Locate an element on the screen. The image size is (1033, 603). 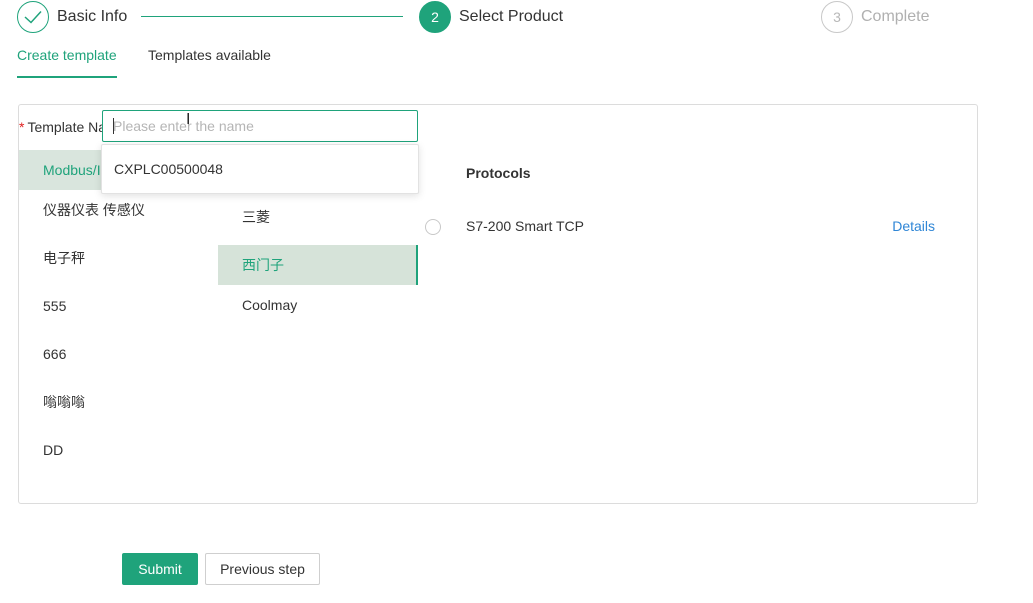
protocols-header: Protocols is located at coordinates (498, 173).